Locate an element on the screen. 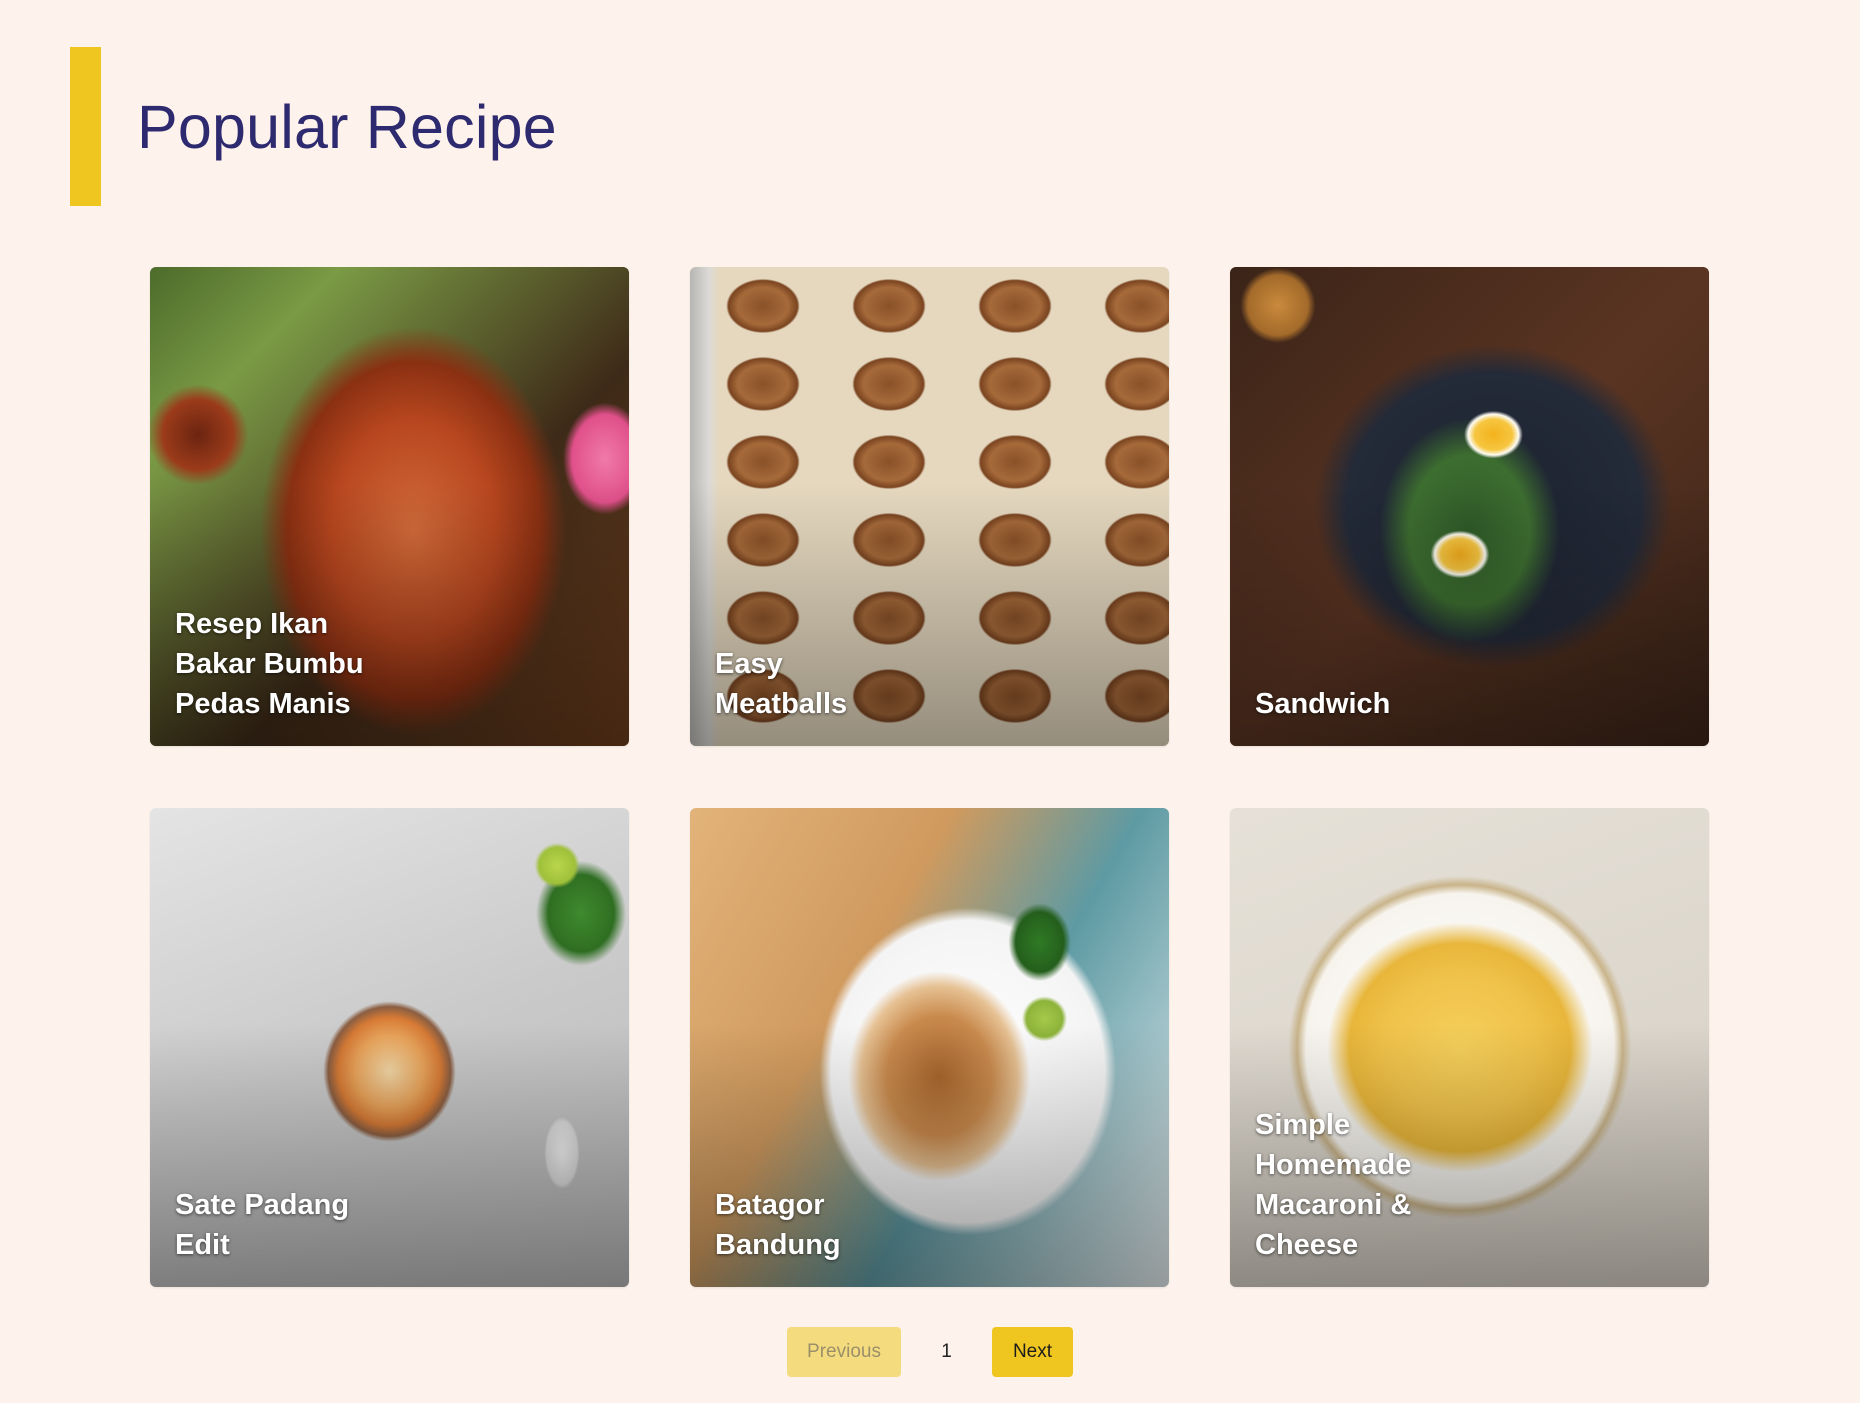 The width and height of the screenshot is (1860, 1403). current-page-number: 1 is located at coordinates (946, 1352).